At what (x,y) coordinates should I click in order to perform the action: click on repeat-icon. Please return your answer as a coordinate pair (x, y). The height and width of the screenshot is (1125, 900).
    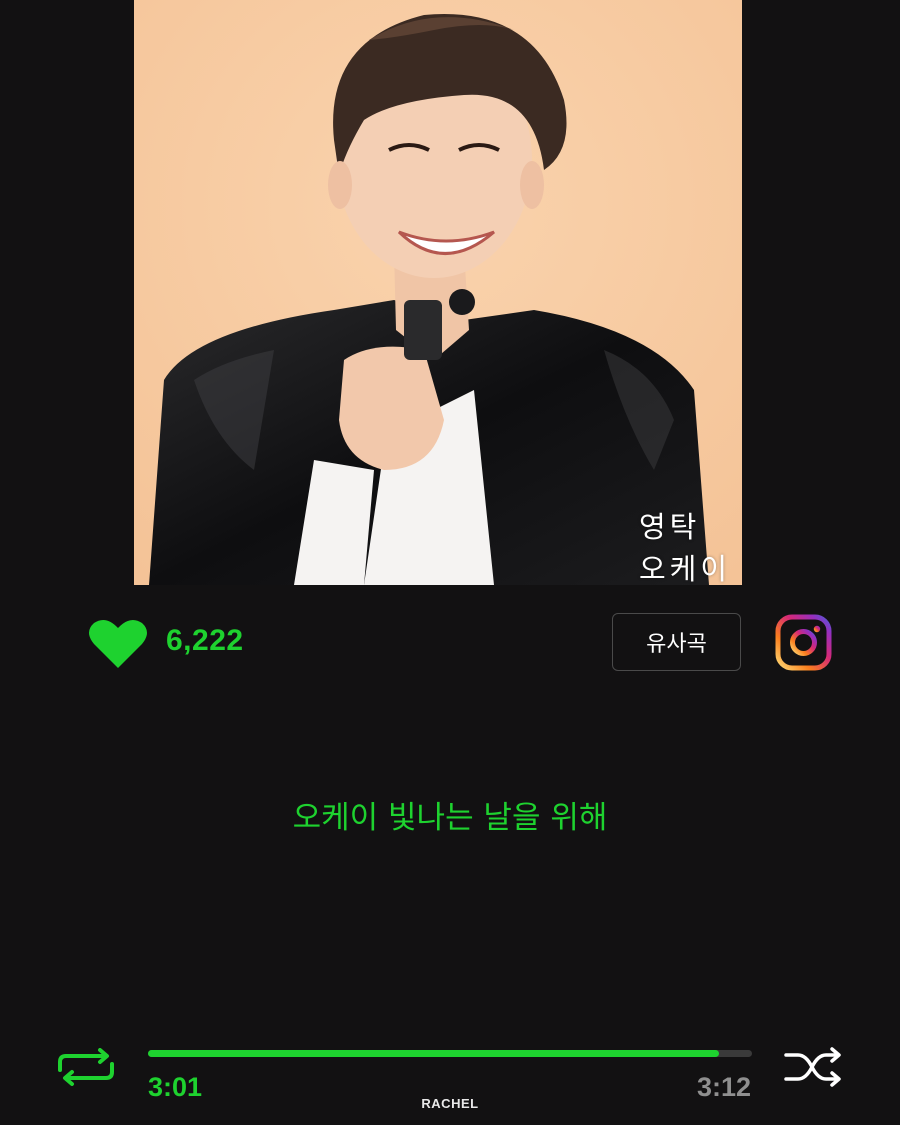
    Looking at the image, I should click on (86, 1067).